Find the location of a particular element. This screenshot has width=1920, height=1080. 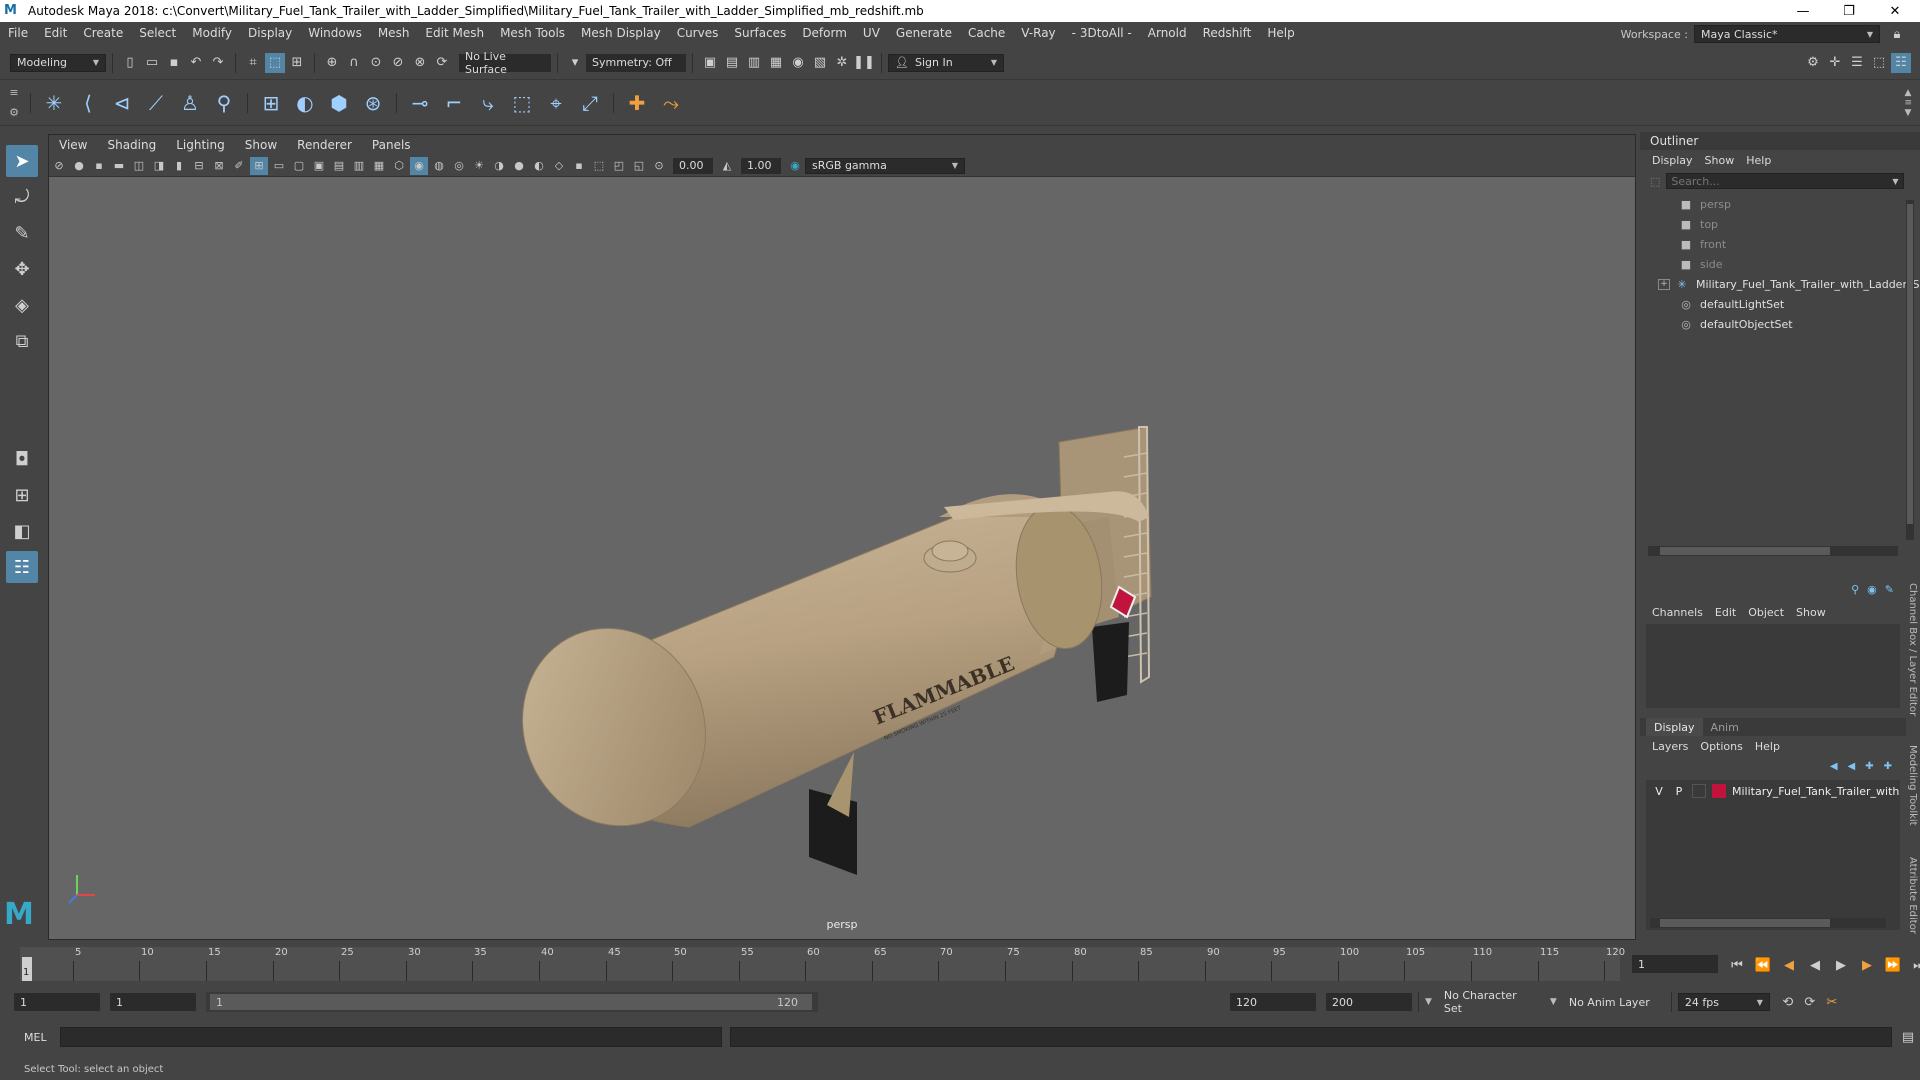

new-layer-selected-icon: ✚ is located at coordinates (1888, 766).